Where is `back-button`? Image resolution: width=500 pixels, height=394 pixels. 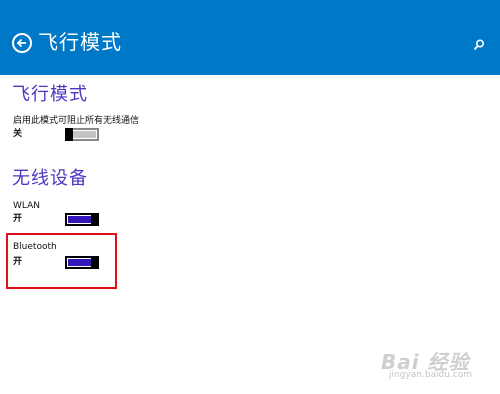 back-button is located at coordinates (22, 43).